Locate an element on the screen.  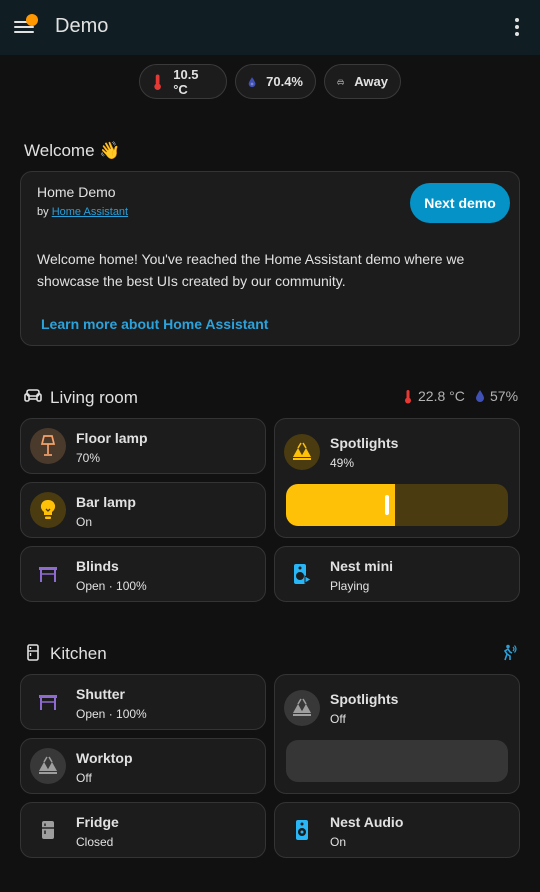
living-spotlights-icon-badge is located at coordinates (302, 452).